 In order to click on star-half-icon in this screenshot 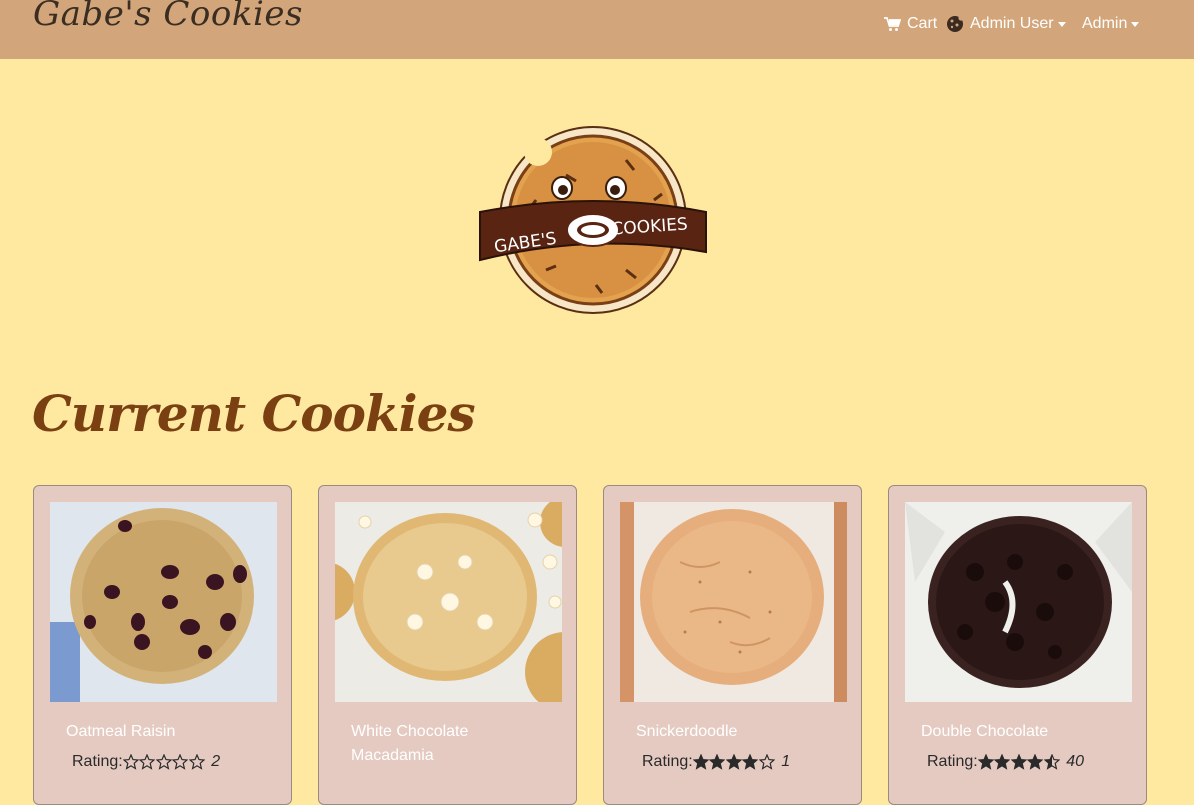, I will do `click(1051, 762)`.